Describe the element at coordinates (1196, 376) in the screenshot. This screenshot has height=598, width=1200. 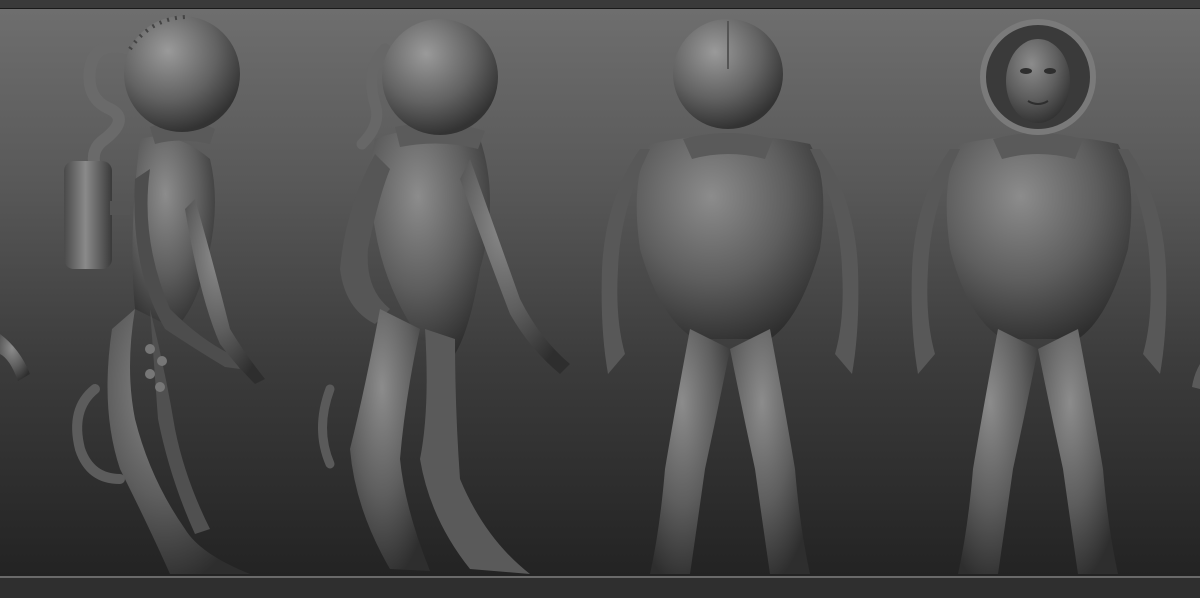
I see `figure-partial-right` at that location.